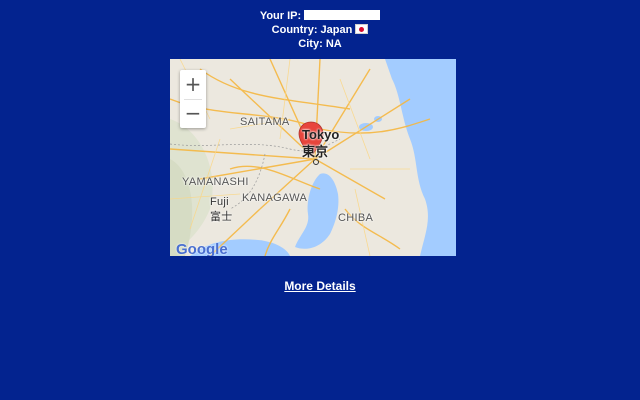  What do you see at coordinates (215, 182) in the screenshot?
I see `map-label-yamanashi: YAMANASHI` at bounding box center [215, 182].